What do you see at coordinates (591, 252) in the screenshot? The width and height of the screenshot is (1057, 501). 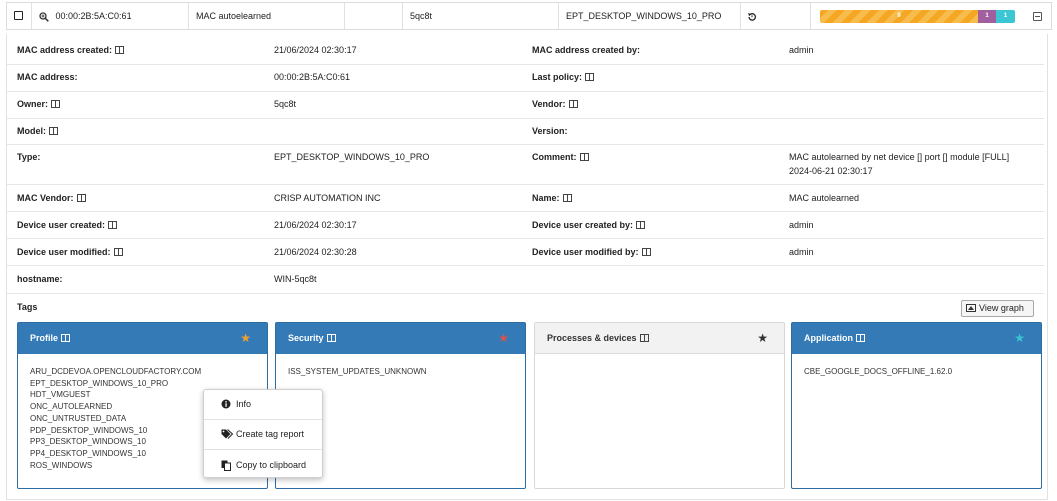 I see `detail-label: Device user modified by:` at bounding box center [591, 252].